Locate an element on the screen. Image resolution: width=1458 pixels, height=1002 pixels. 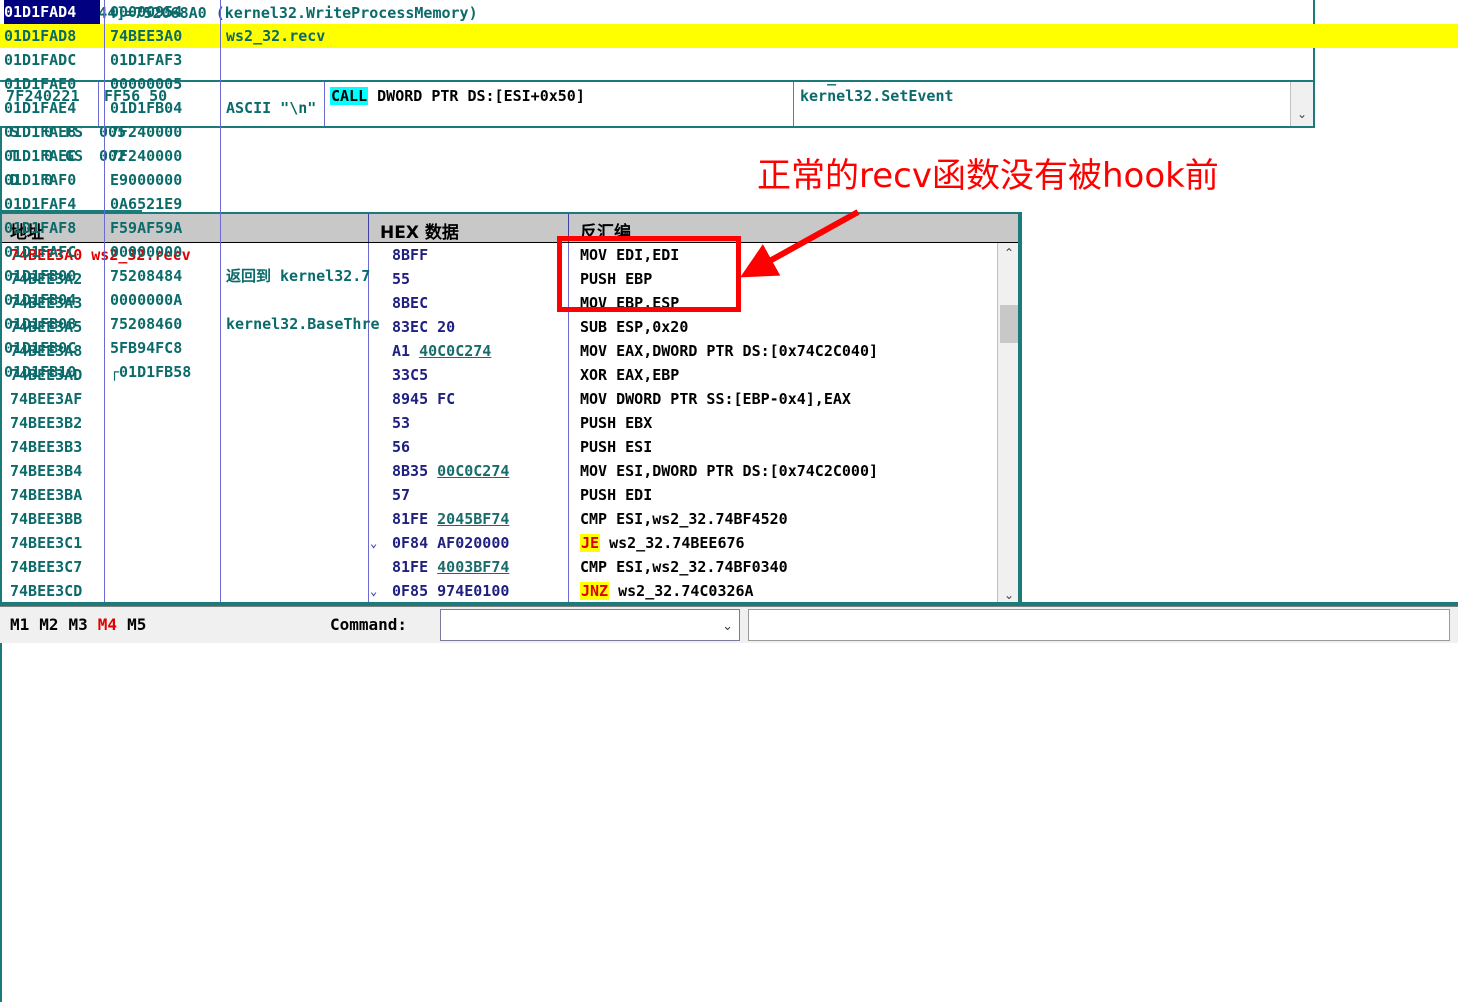
command-input: ⌄ is located at coordinates (590, 625).